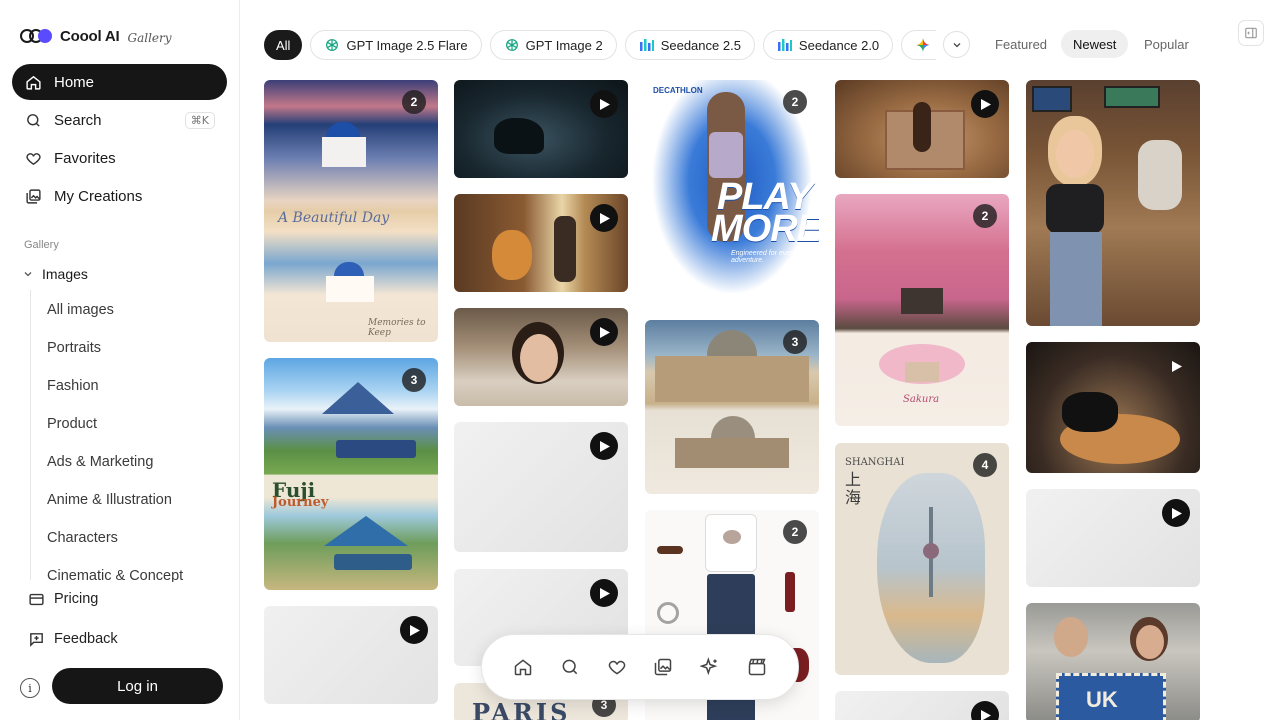 This screenshot has height=720, width=1280. Describe the element at coordinates (351, 474) in the screenshot. I see `gallery-tile: Fuji Journey 3` at that location.